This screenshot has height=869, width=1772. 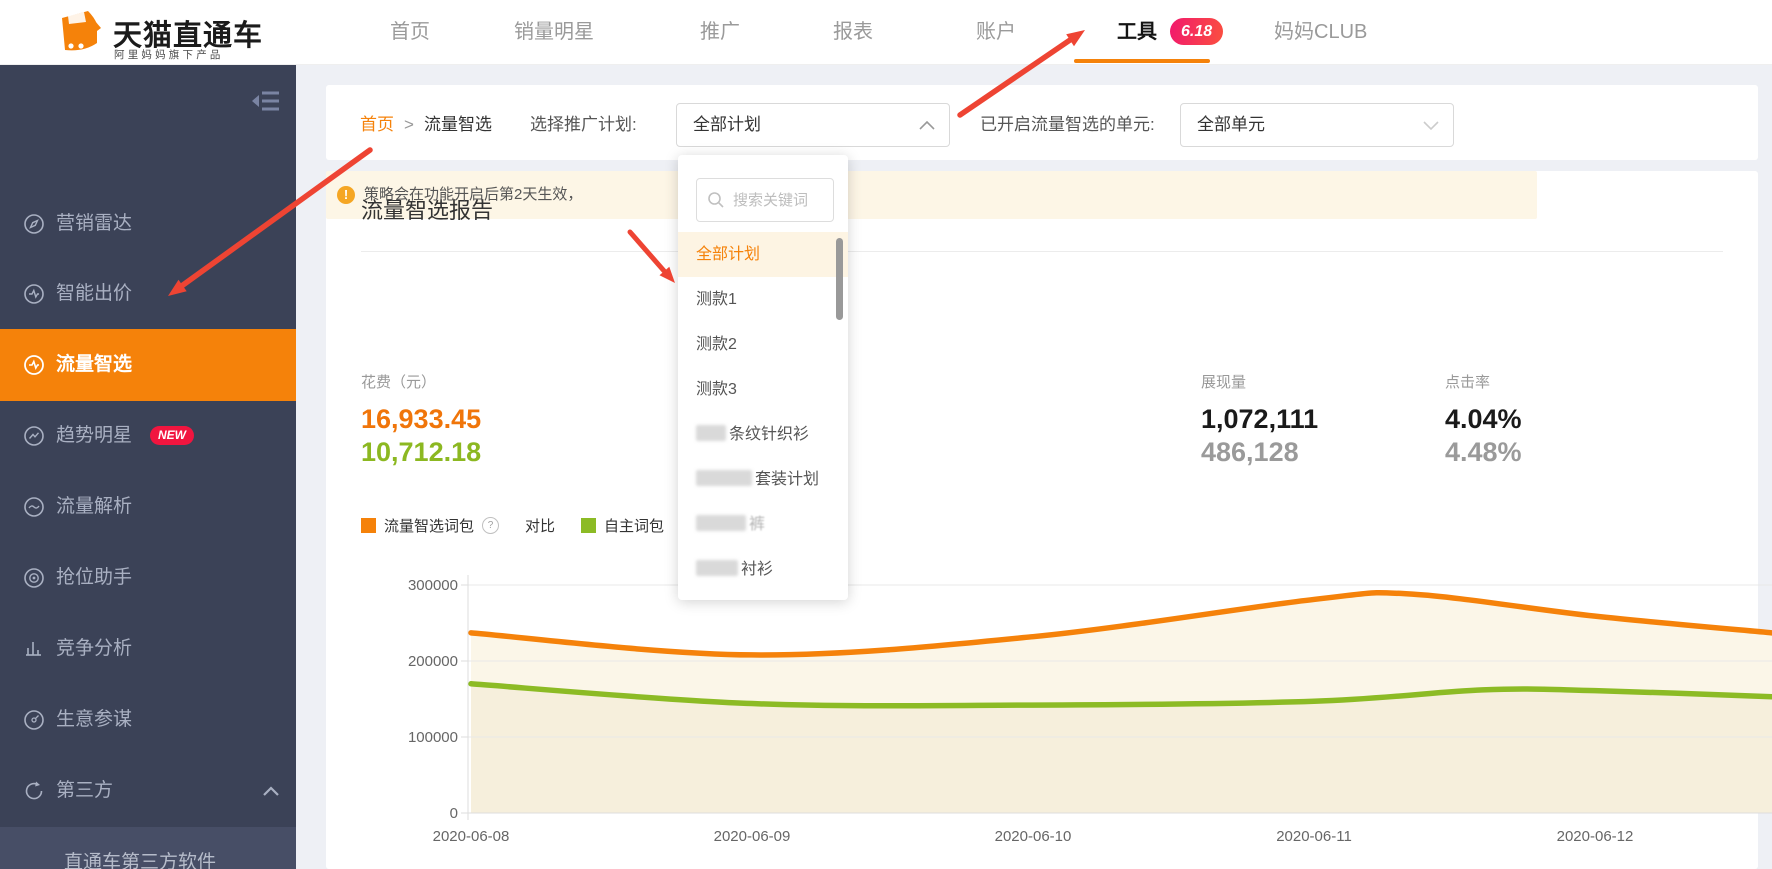 I want to click on target-icon, so click(x=34, y=578).